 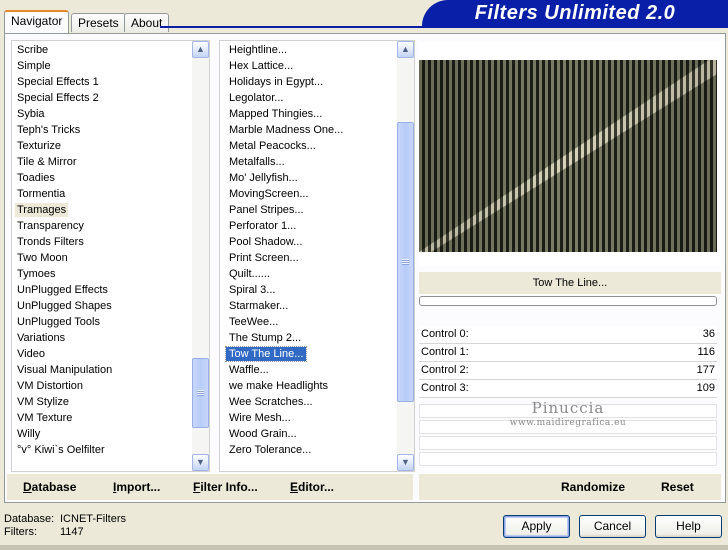 I want to click on list-item-label: Tramages, so click(x=42, y=210).